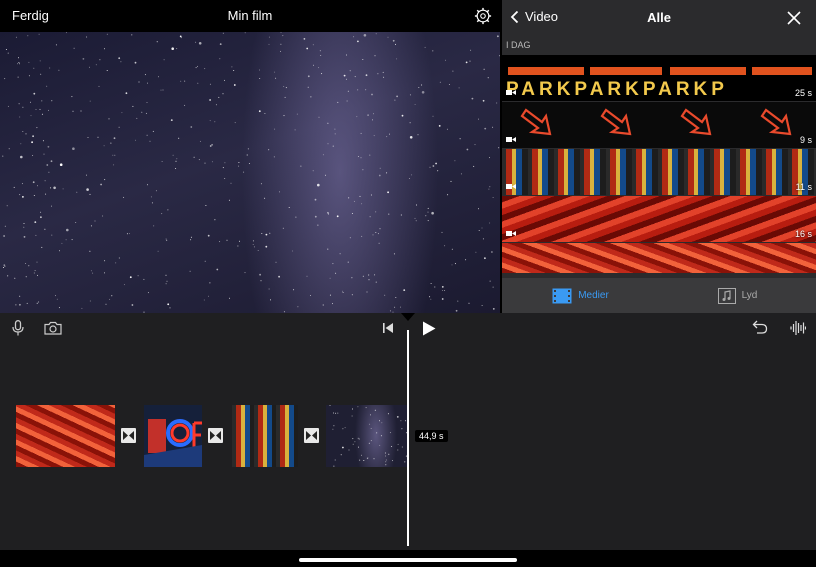 The height and width of the screenshot is (567, 816). What do you see at coordinates (408, 560) in the screenshot?
I see `home-indicator` at bounding box center [408, 560].